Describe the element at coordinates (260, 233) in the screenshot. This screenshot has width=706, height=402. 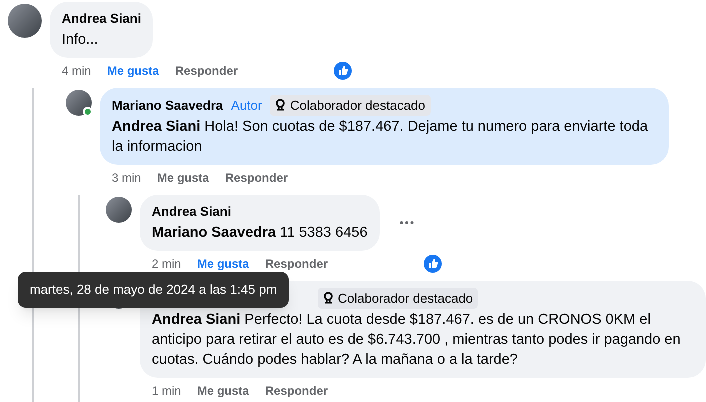
I see `comment-text: Mariano Saavedra 11 5383 6456` at that location.